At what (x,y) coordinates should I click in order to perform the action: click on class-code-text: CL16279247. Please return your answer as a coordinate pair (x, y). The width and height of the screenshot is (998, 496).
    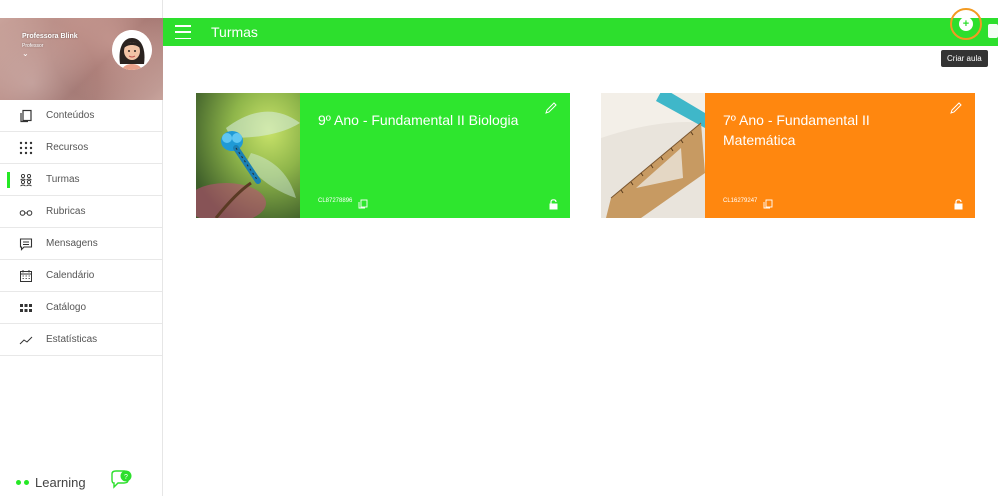
    Looking at the image, I should click on (740, 201).